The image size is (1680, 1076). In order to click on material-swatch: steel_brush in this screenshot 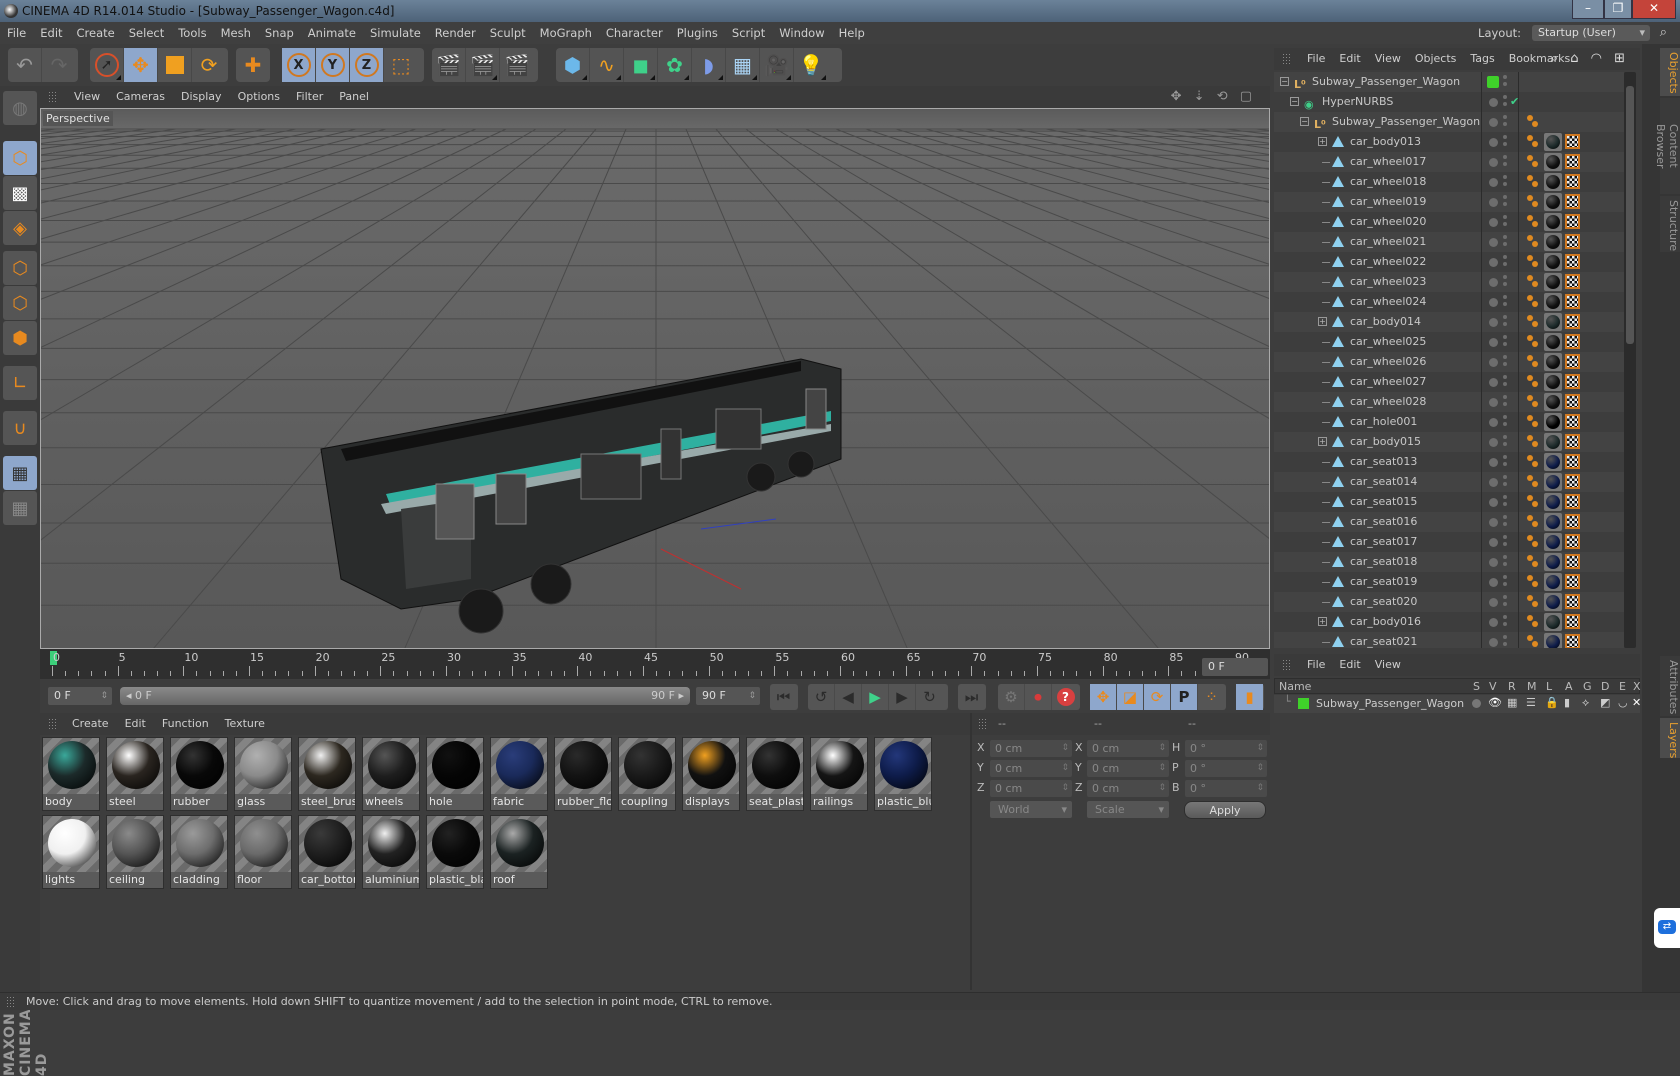, I will do `click(327, 774)`.